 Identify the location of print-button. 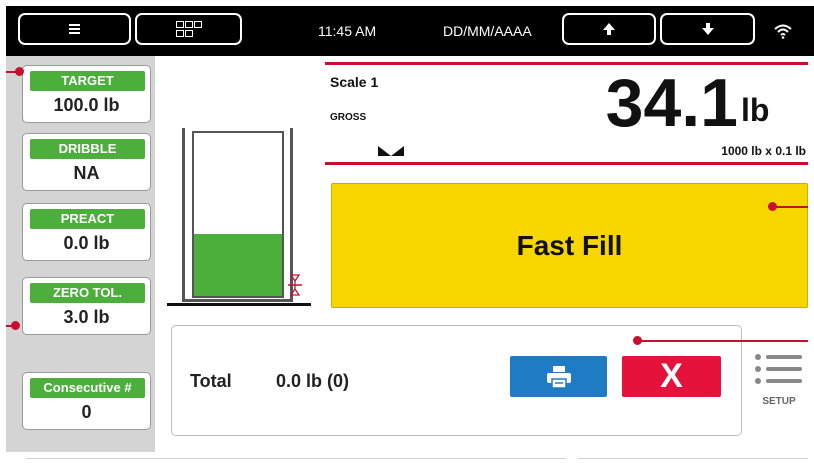
(558, 376).